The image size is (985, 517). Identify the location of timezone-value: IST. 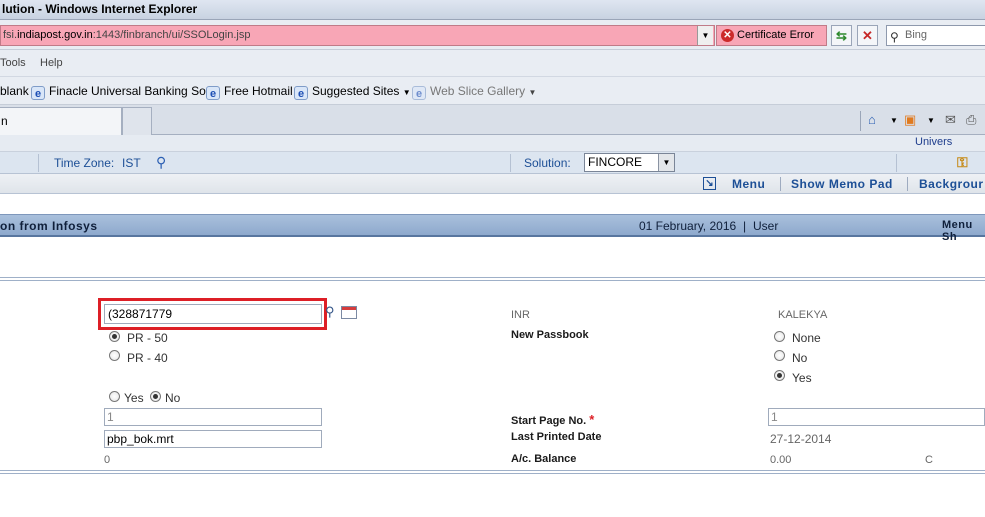
(131, 163).